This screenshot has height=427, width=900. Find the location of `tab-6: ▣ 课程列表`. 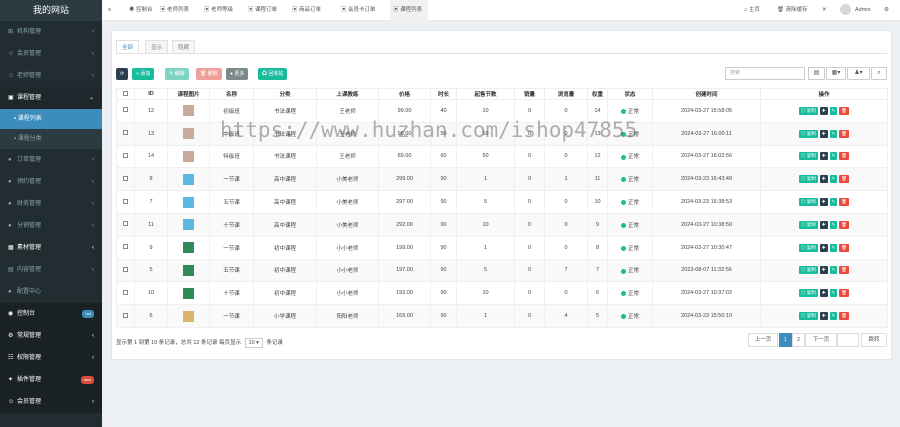

tab-6: ▣ 课程列表 is located at coordinates (409, 10).